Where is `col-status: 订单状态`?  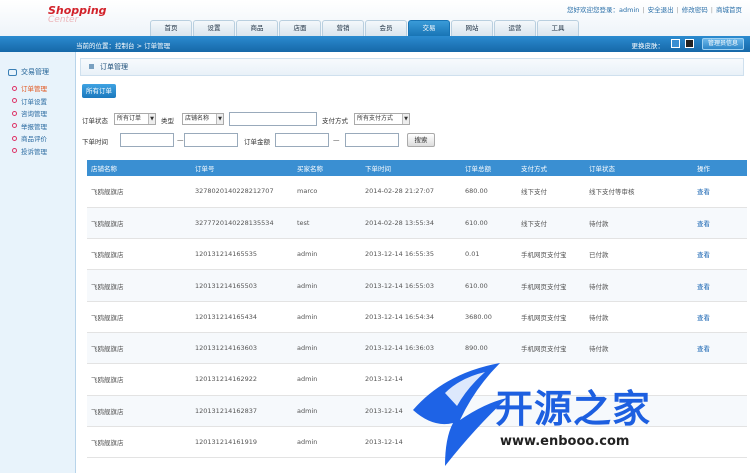
col-status: 订单状态 is located at coordinates (602, 169).